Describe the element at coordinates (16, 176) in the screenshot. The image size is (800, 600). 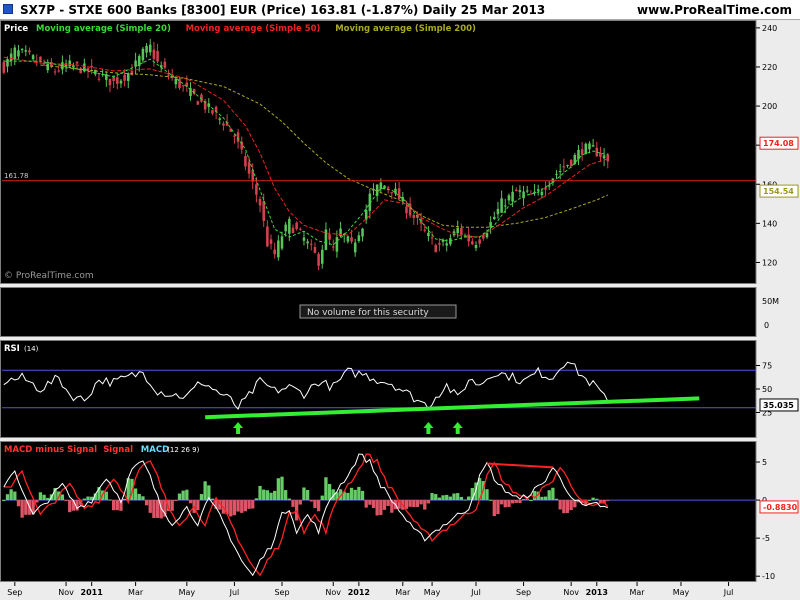
I see `support-line-label: 161.78` at that location.